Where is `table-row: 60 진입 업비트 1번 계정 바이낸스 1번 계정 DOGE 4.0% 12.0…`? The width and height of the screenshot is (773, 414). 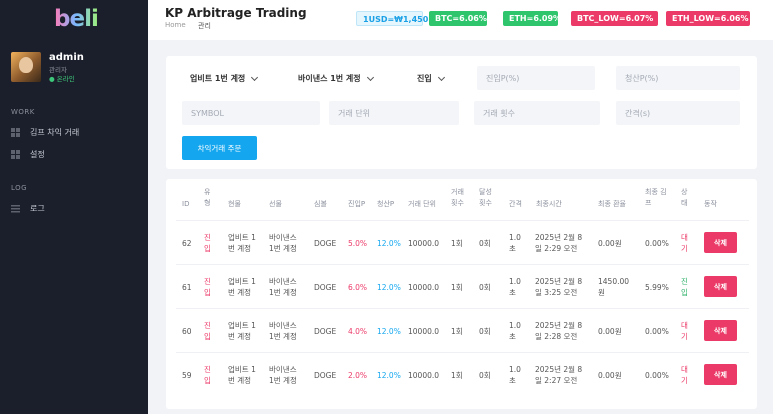 table-row: 60 진입 업비트 1번 계정 바이낸스 1번 계정 DOGE 4.0% 12.0… is located at coordinates (462, 330).